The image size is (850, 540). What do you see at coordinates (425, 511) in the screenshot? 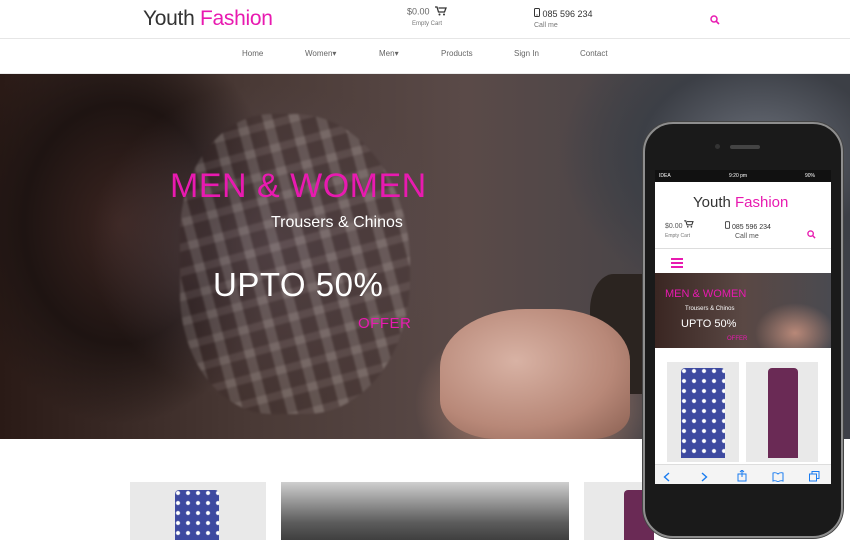
I see `store-banner` at bounding box center [425, 511].